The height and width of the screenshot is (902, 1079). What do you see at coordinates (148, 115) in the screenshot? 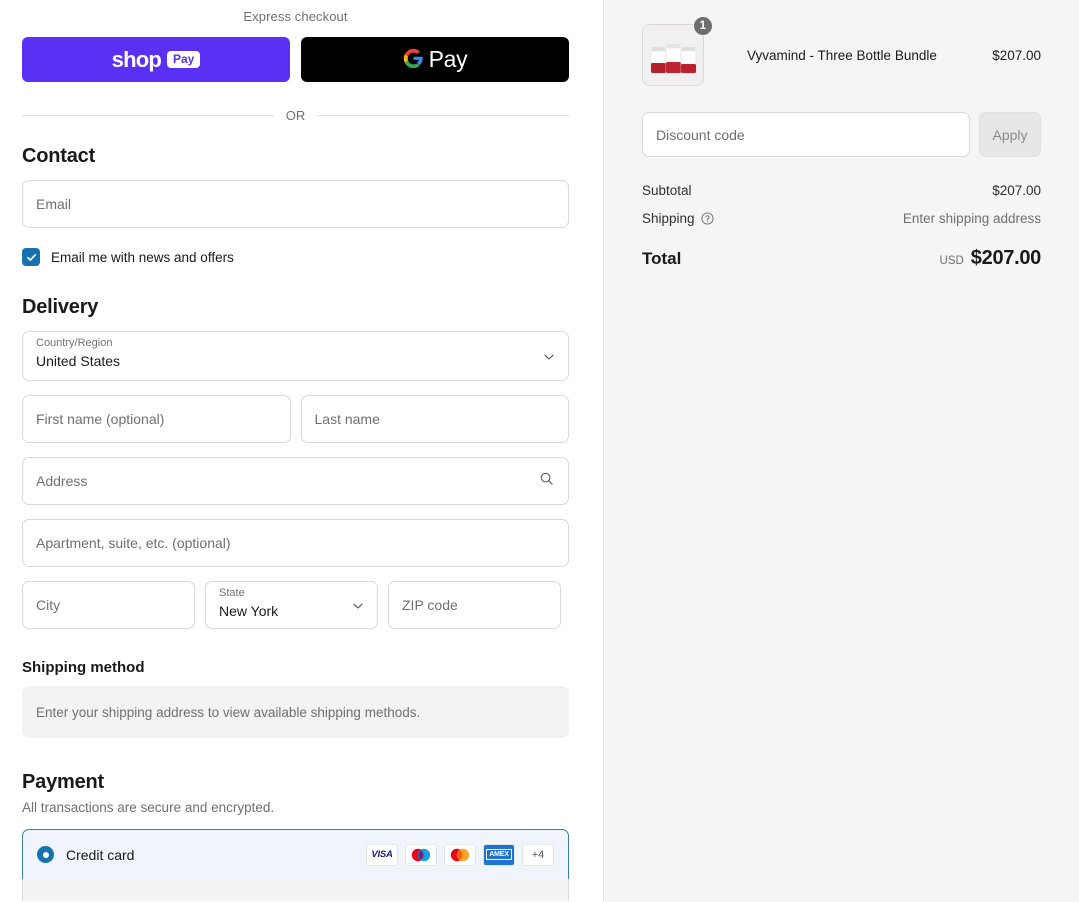
I see `divider-line-left` at bounding box center [148, 115].